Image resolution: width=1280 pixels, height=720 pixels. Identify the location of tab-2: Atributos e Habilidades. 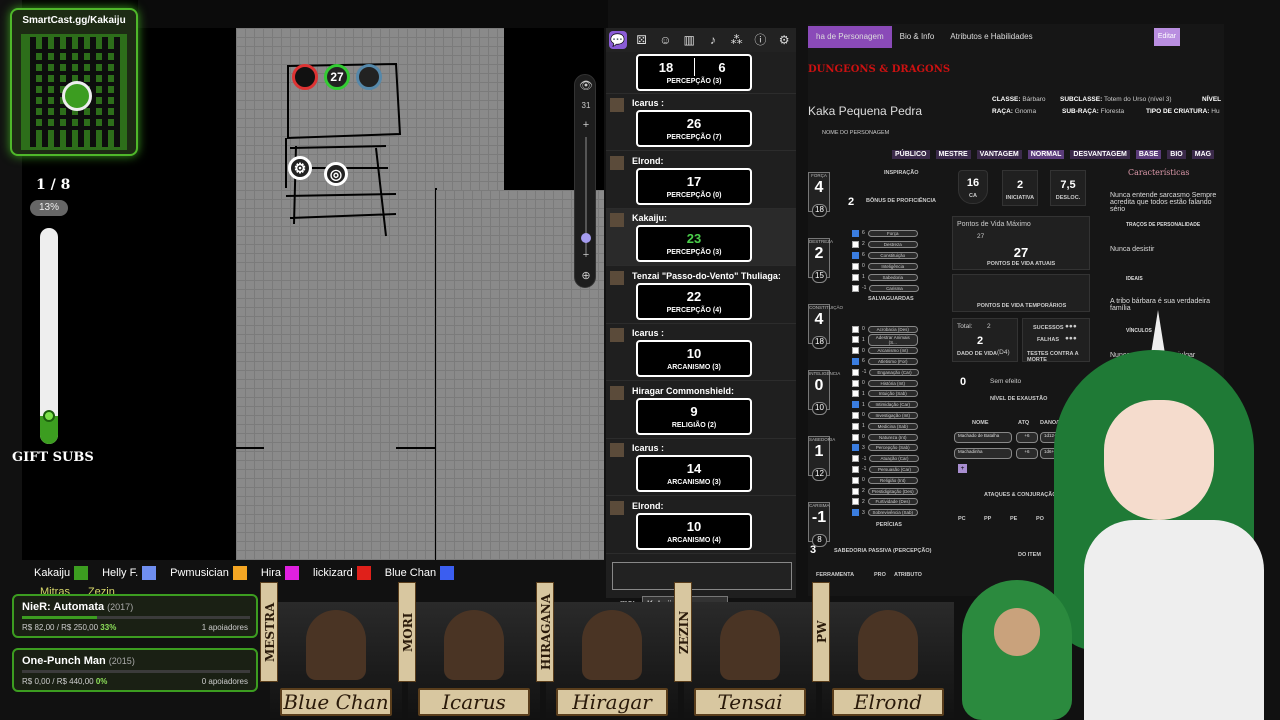
(991, 37).